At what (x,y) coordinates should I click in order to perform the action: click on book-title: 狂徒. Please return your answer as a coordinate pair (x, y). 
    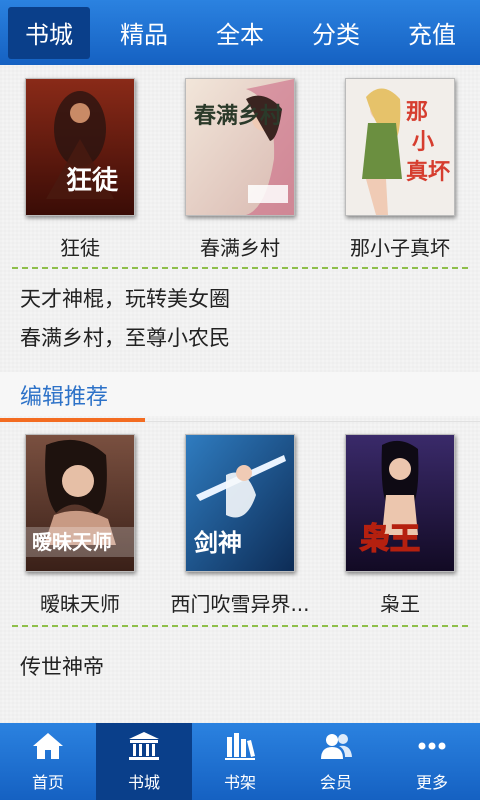
    Looking at the image, I should click on (80, 246).